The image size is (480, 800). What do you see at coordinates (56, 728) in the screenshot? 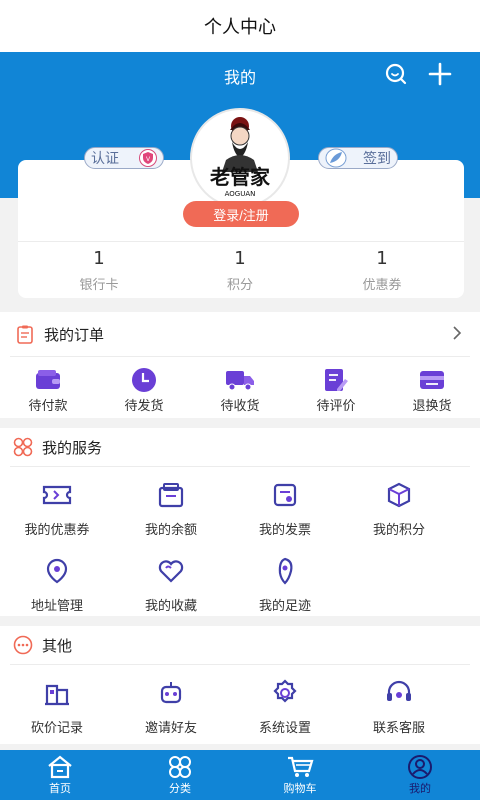
I see `other-label: 砍价记录` at bounding box center [56, 728].